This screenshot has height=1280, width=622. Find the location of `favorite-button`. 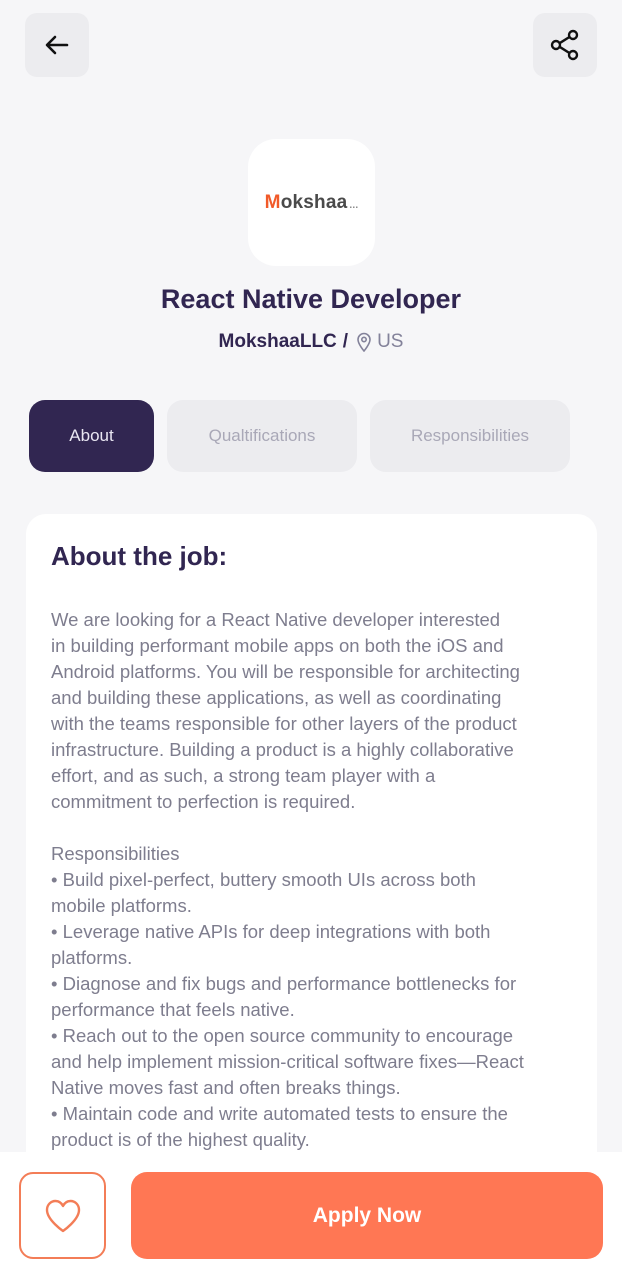

favorite-button is located at coordinates (62, 1215).